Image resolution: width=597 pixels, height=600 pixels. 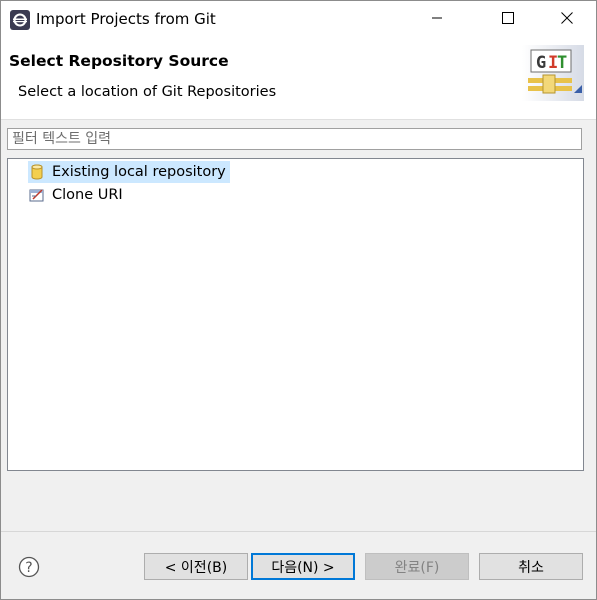 I want to click on tree-item-existing-local-repository: Existing local repository, so click(x=129, y=172).